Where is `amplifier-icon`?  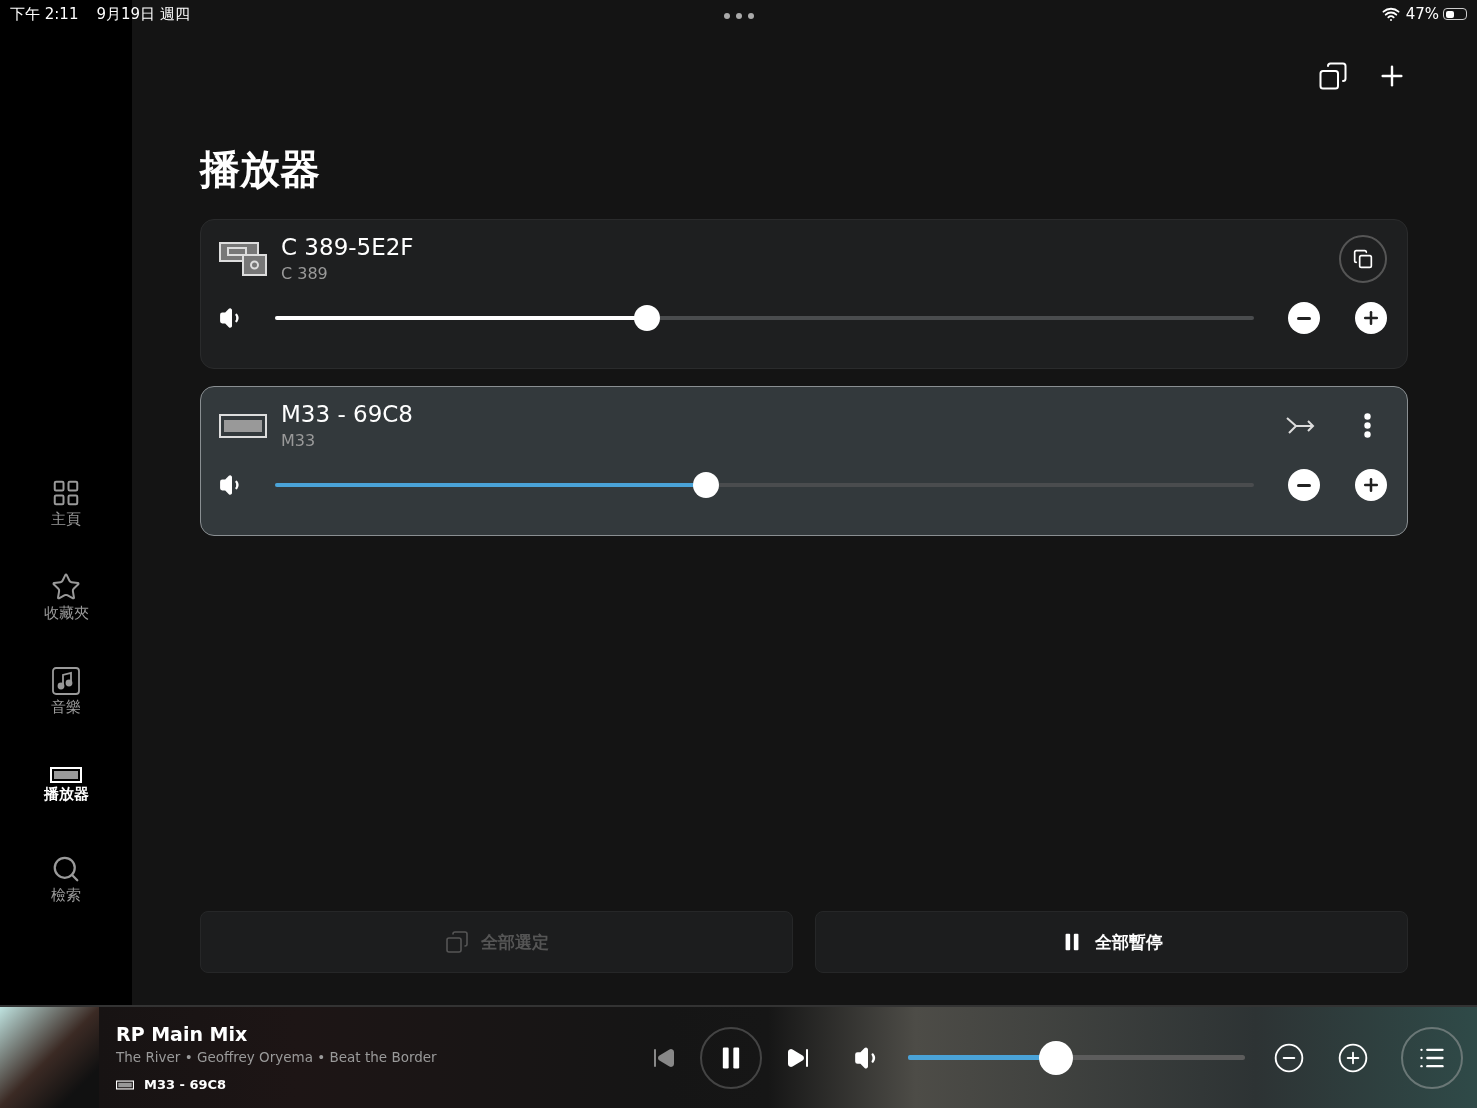
amplifier-icon is located at coordinates (243, 258).